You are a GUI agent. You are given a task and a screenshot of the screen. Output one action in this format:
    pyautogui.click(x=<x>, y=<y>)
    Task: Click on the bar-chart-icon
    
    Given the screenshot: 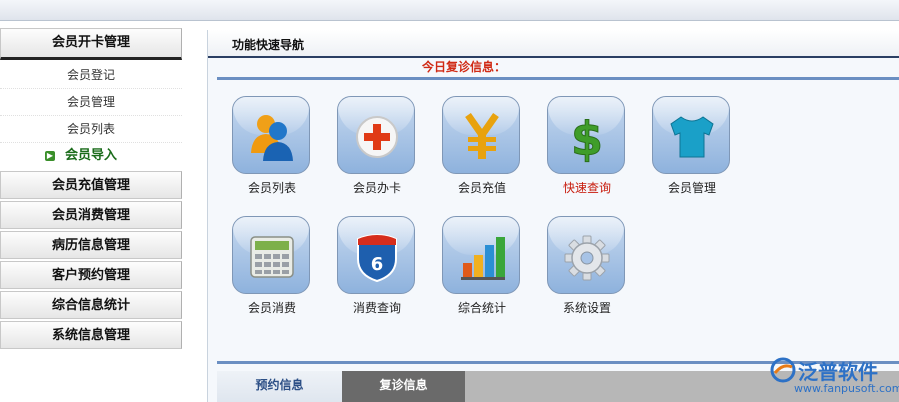 What is the action you would take?
    pyautogui.click(x=481, y=255)
    